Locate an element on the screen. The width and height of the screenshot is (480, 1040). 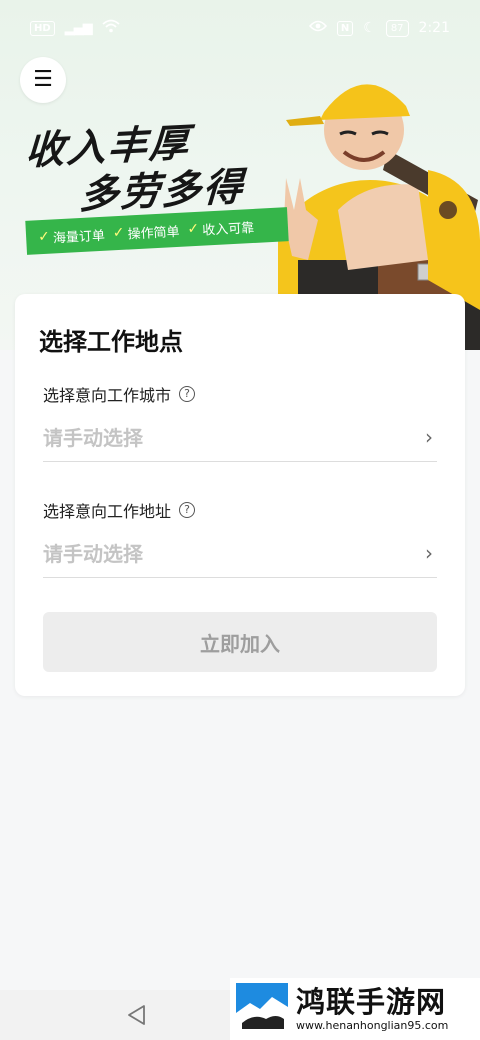
status-bar: HD ▂▄▆ N ☾ 87 2:21 is located at coordinates (240, 28).